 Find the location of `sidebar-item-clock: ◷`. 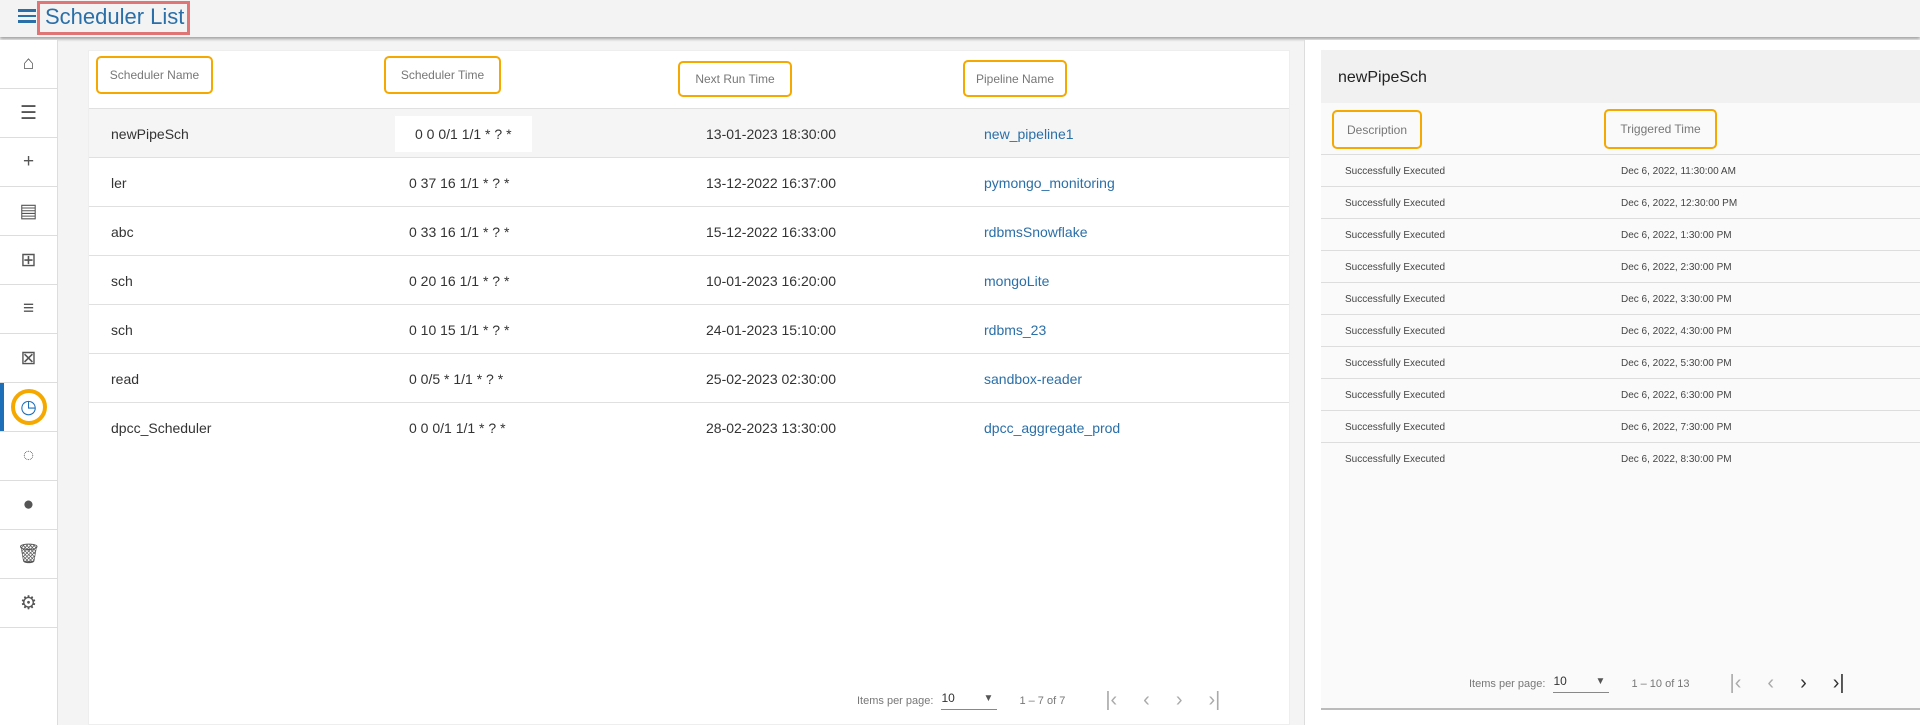

sidebar-item-clock: ◷ is located at coordinates (28, 407).